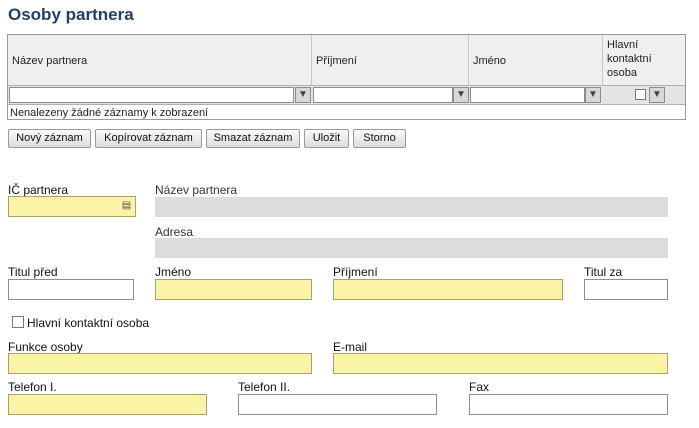 This screenshot has width=699, height=428. Describe the element at coordinates (568, 404) in the screenshot. I see `fax-input` at that location.